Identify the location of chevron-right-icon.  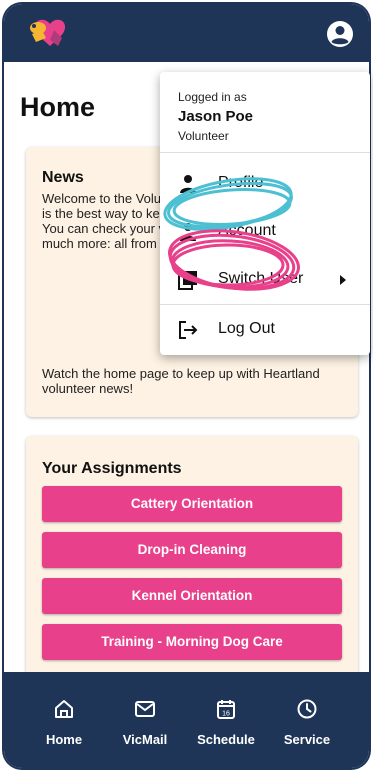
(343, 280).